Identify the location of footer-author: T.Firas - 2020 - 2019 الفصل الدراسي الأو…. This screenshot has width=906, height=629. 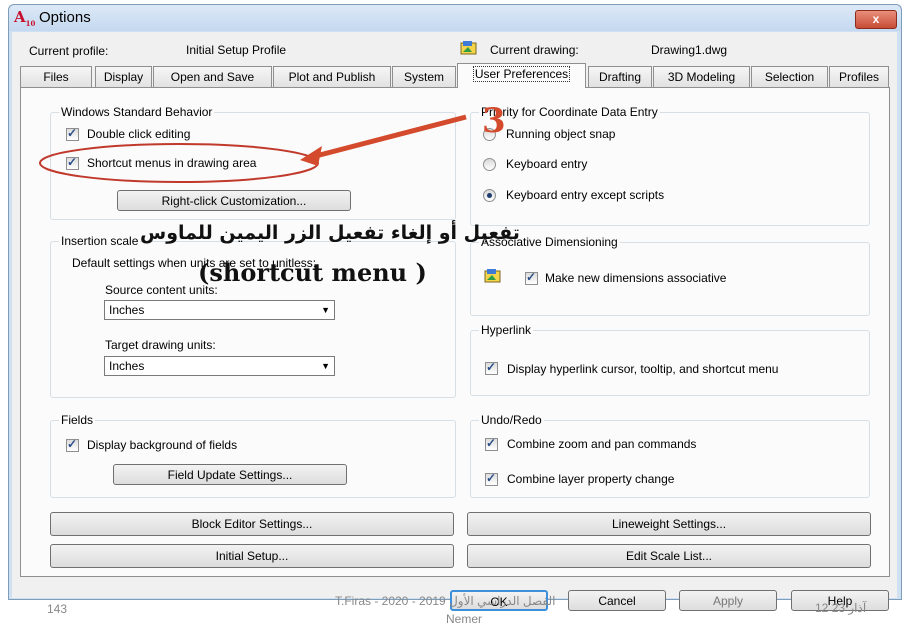
(445, 601).